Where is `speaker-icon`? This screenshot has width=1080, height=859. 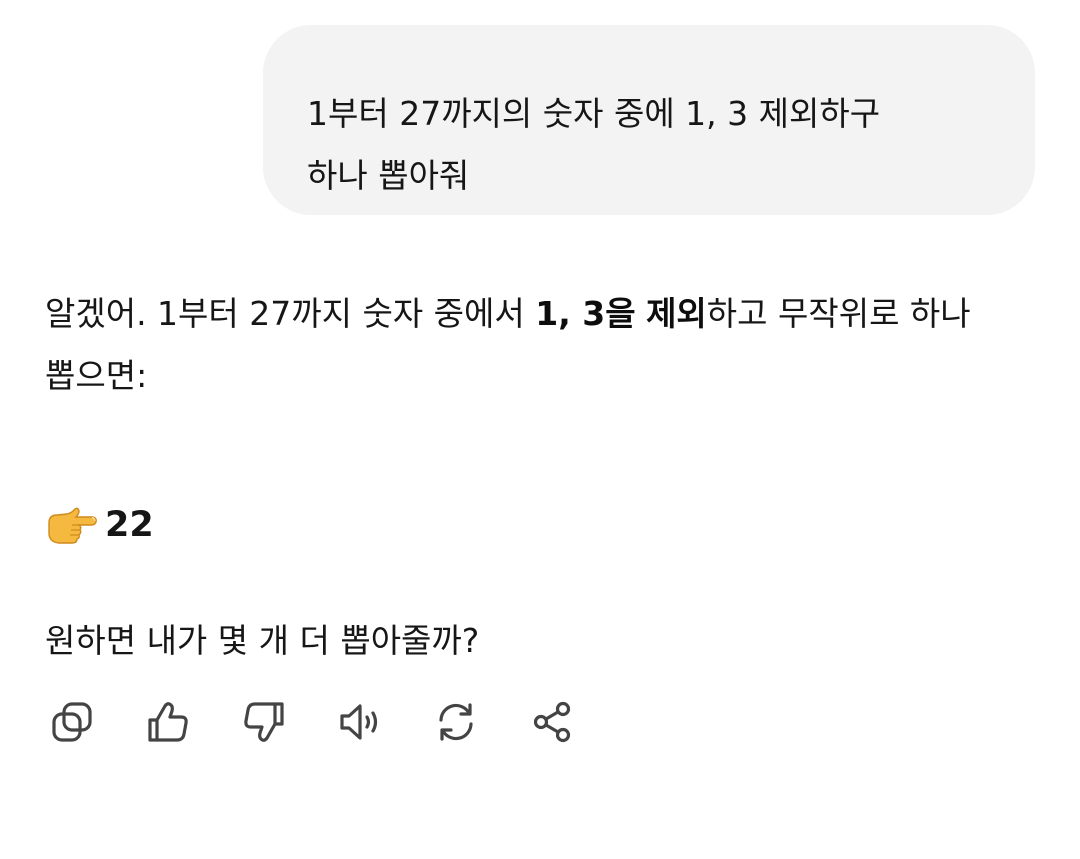
speaker-icon is located at coordinates (359, 722).